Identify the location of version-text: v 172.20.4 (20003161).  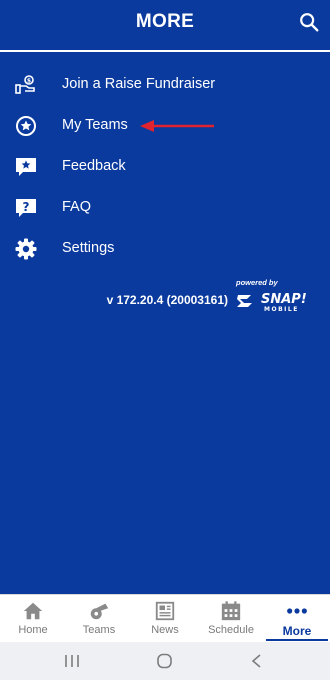
(167, 300).